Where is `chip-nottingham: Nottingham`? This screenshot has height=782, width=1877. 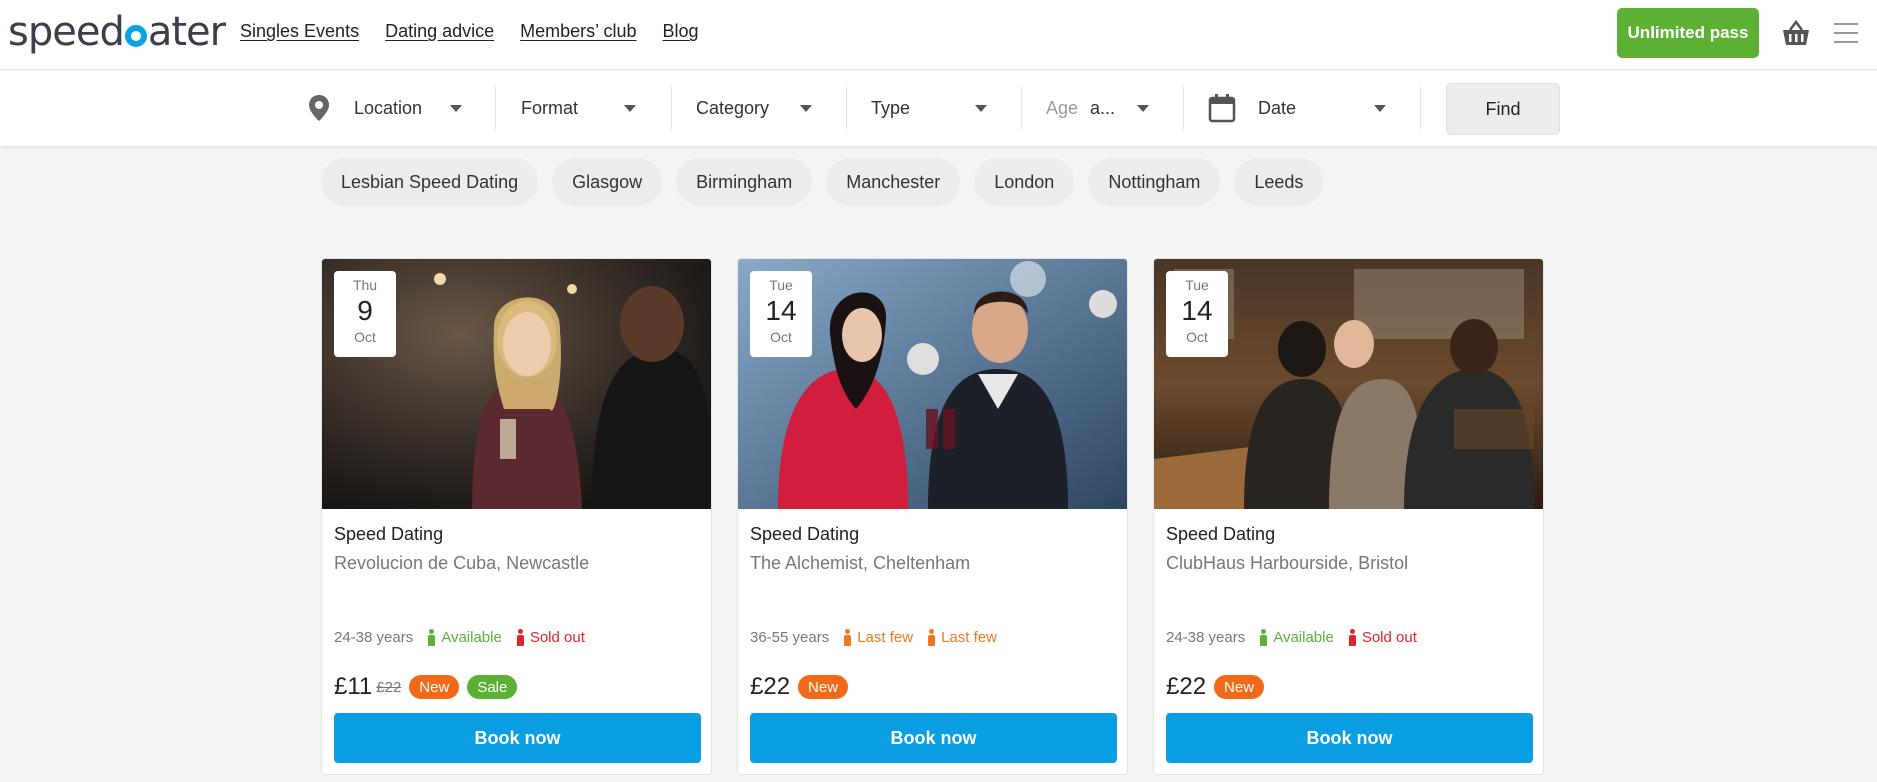
chip-nottingham: Nottingham is located at coordinates (1154, 182).